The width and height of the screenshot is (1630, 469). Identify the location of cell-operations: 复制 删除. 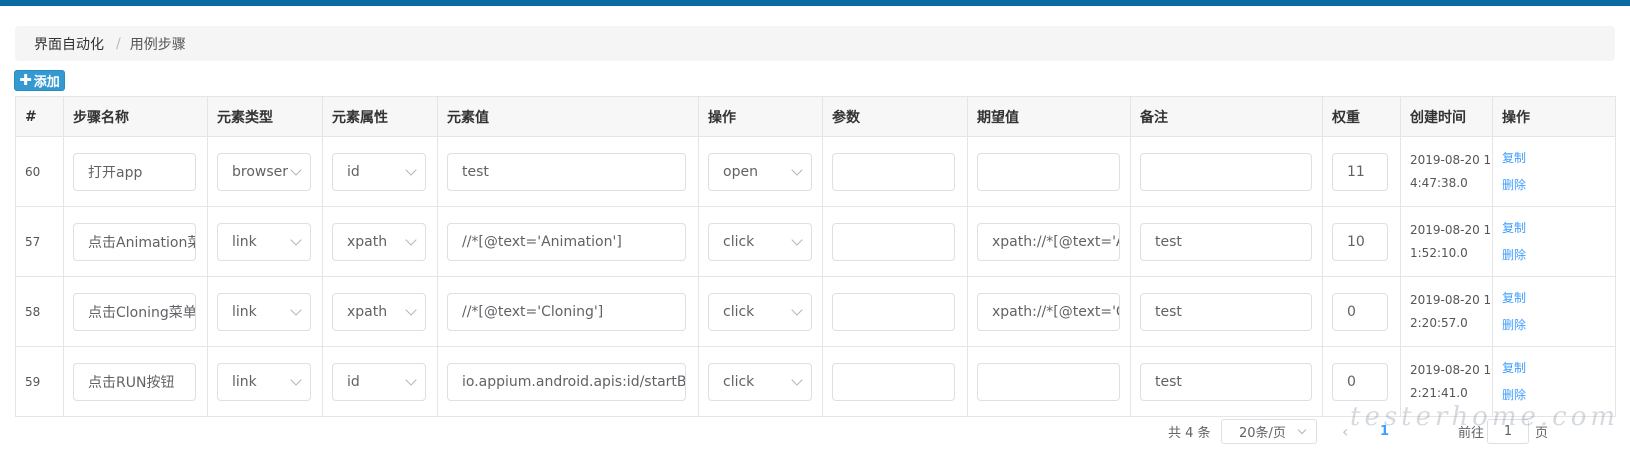
(1554, 241).